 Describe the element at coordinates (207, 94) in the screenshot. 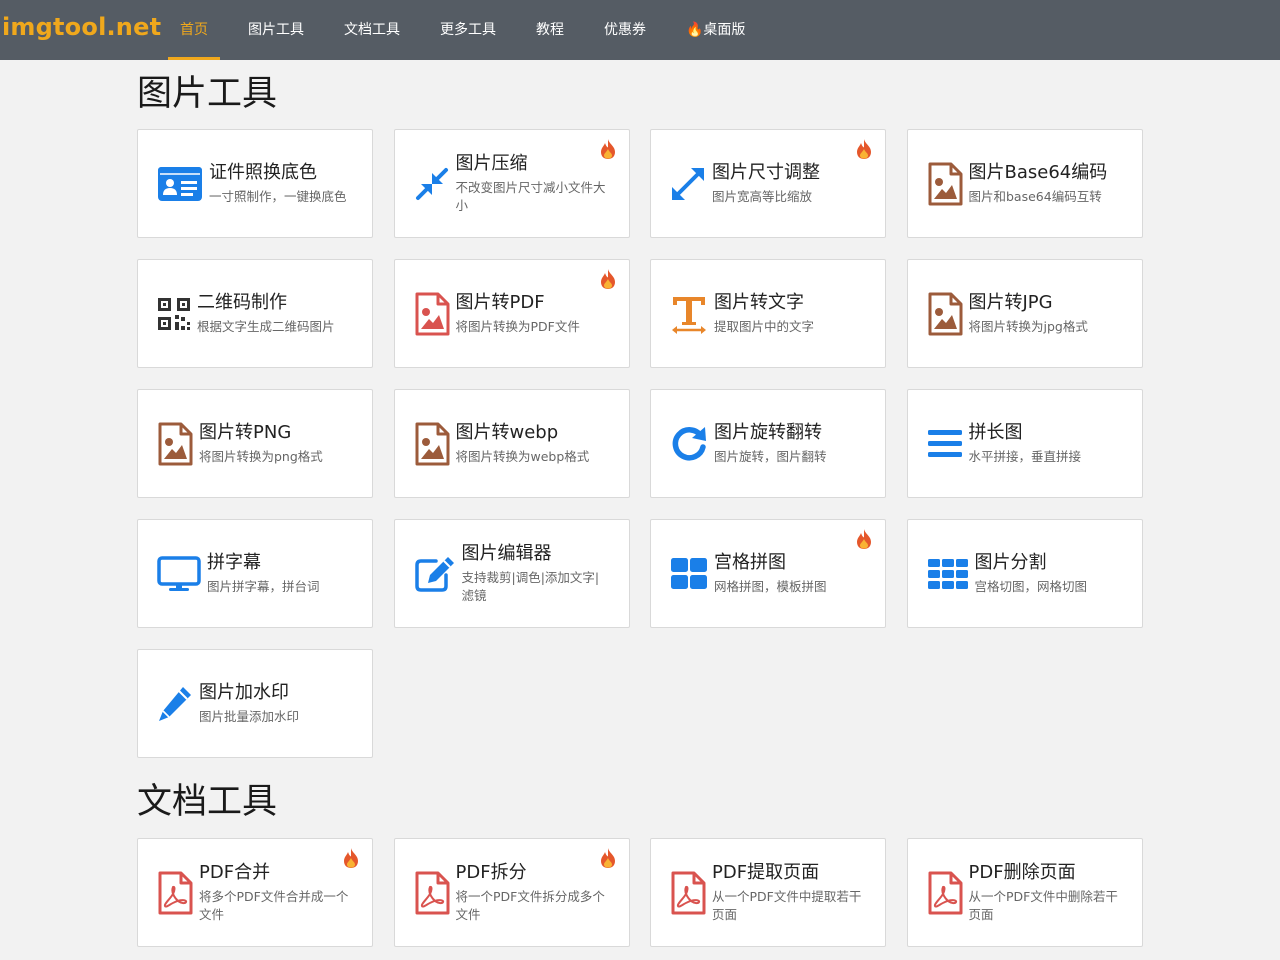

I see `section-title-image-tools: 图片工具` at that location.